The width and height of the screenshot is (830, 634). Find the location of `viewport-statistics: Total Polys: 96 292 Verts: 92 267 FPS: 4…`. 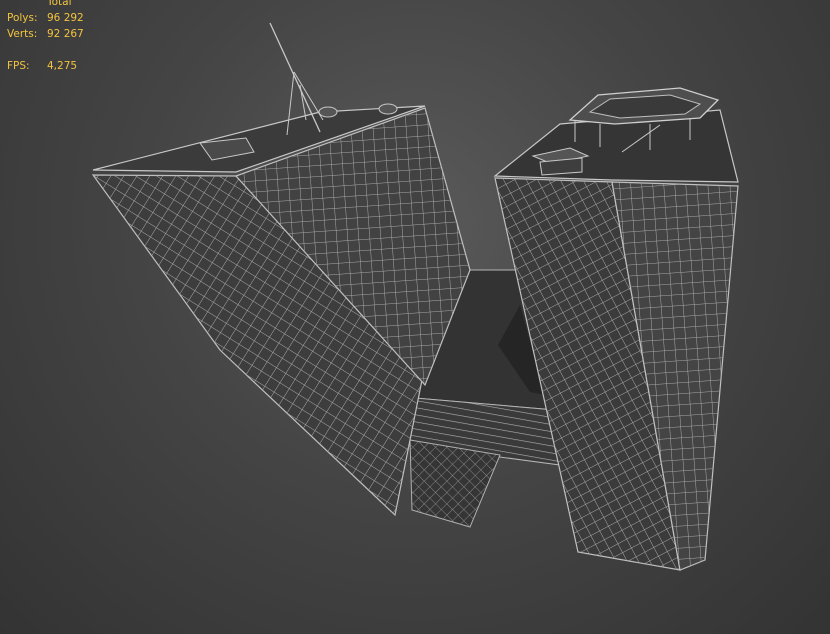

viewport-statistics: Total Polys: 96 292 Verts: 92 267 FPS: 4… is located at coordinates (45, 37).